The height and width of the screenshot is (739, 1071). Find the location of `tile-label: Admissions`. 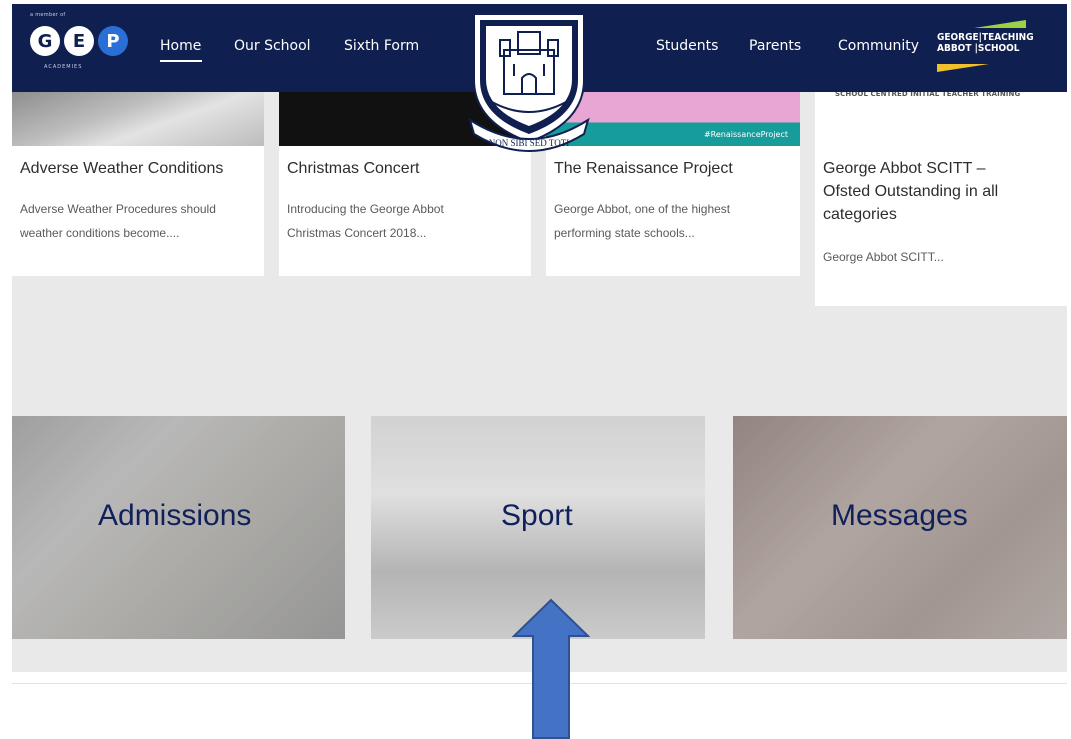

tile-label: Admissions is located at coordinates (175, 515).